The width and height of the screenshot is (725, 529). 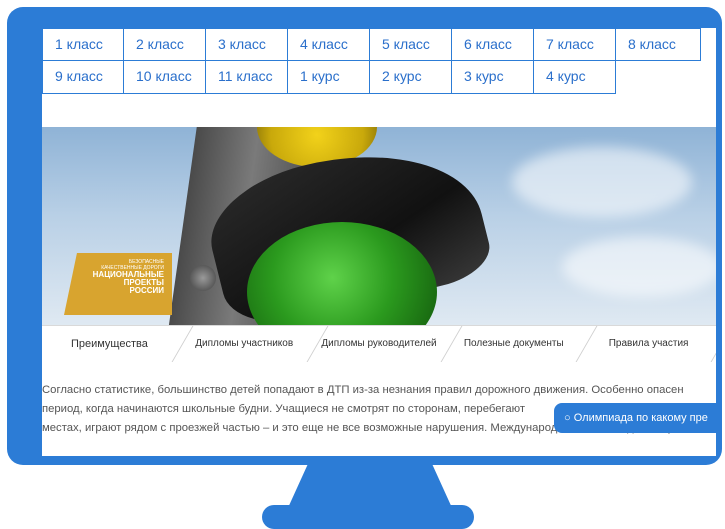 What do you see at coordinates (146, 290) in the screenshot?
I see `logo-text: РОССИИ` at bounding box center [146, 290].